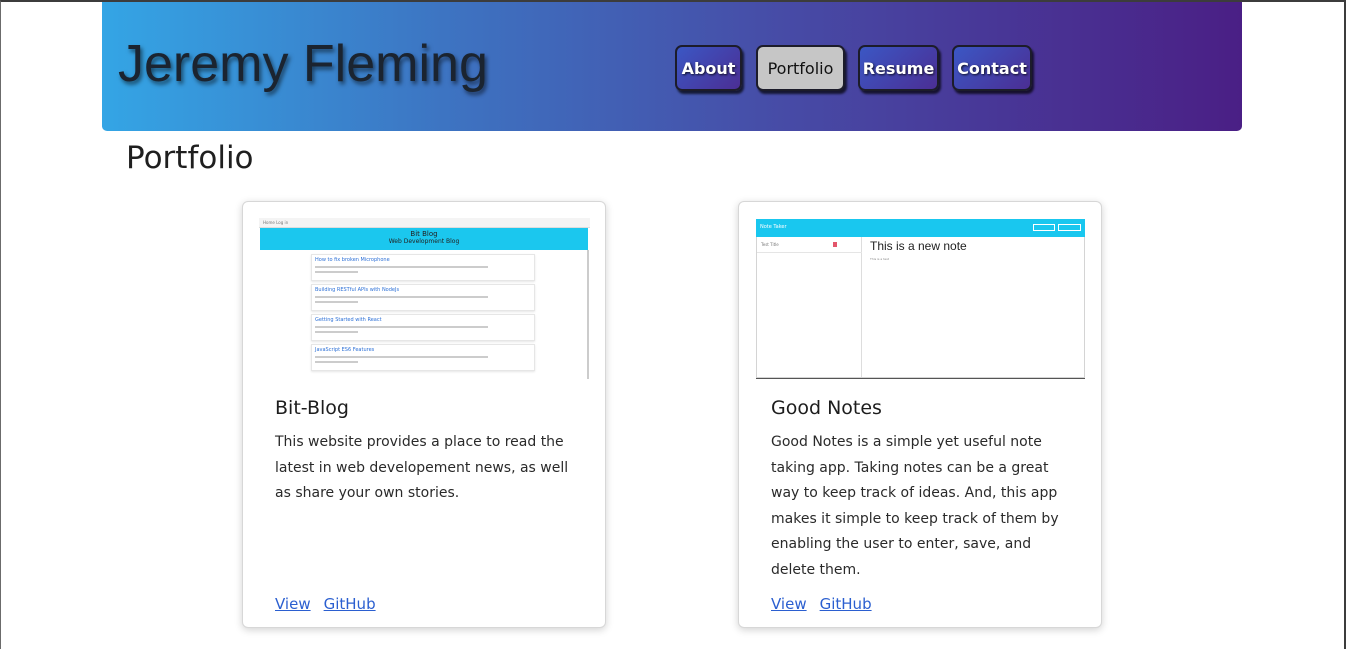  Describe the element at coordinates (918, 246) in the screenshot. I see `thumbnail-note-title: This is a new note` at that location.